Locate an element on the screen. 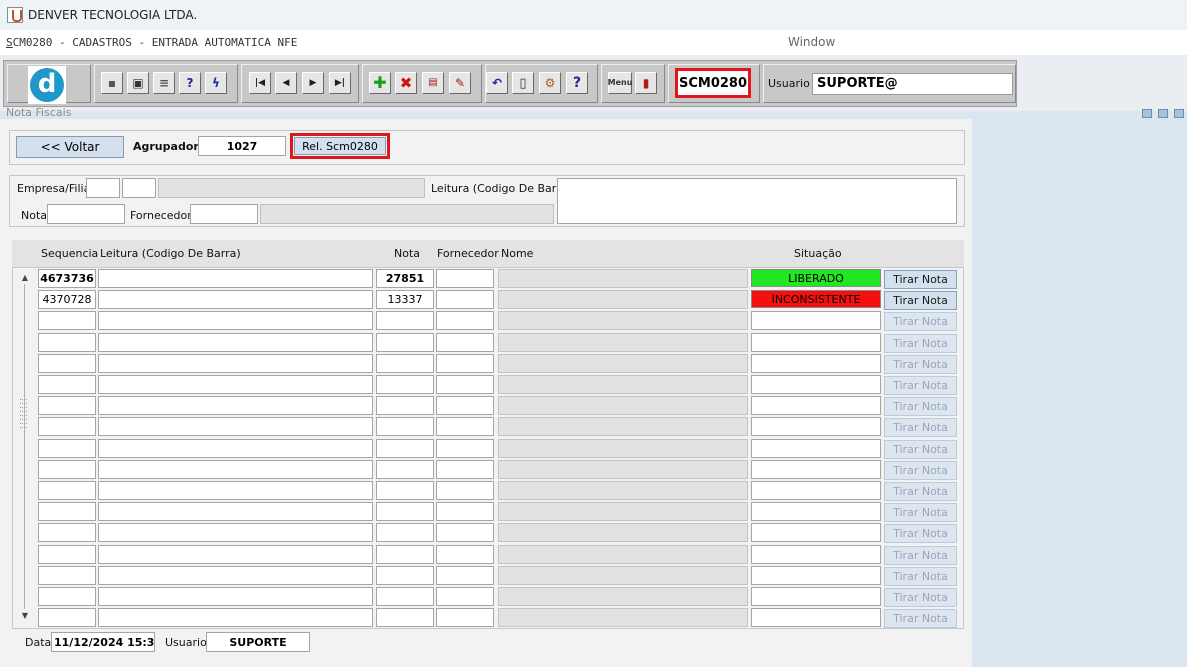  menu-icon: Menu is located at coordinates (620, 83).